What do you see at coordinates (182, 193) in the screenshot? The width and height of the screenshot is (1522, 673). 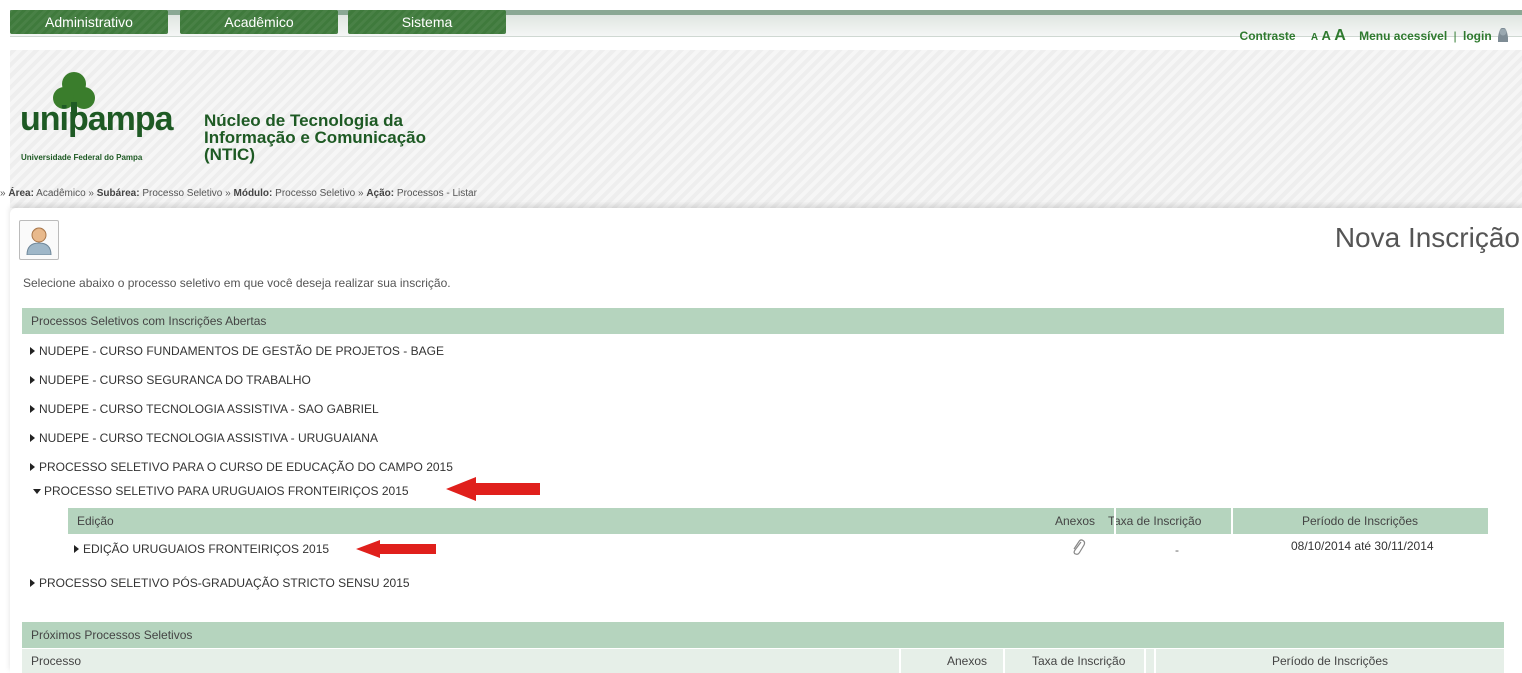 I see `breadcrumb-subarea: Processo Seletivo` at bounding box center [182, 193].